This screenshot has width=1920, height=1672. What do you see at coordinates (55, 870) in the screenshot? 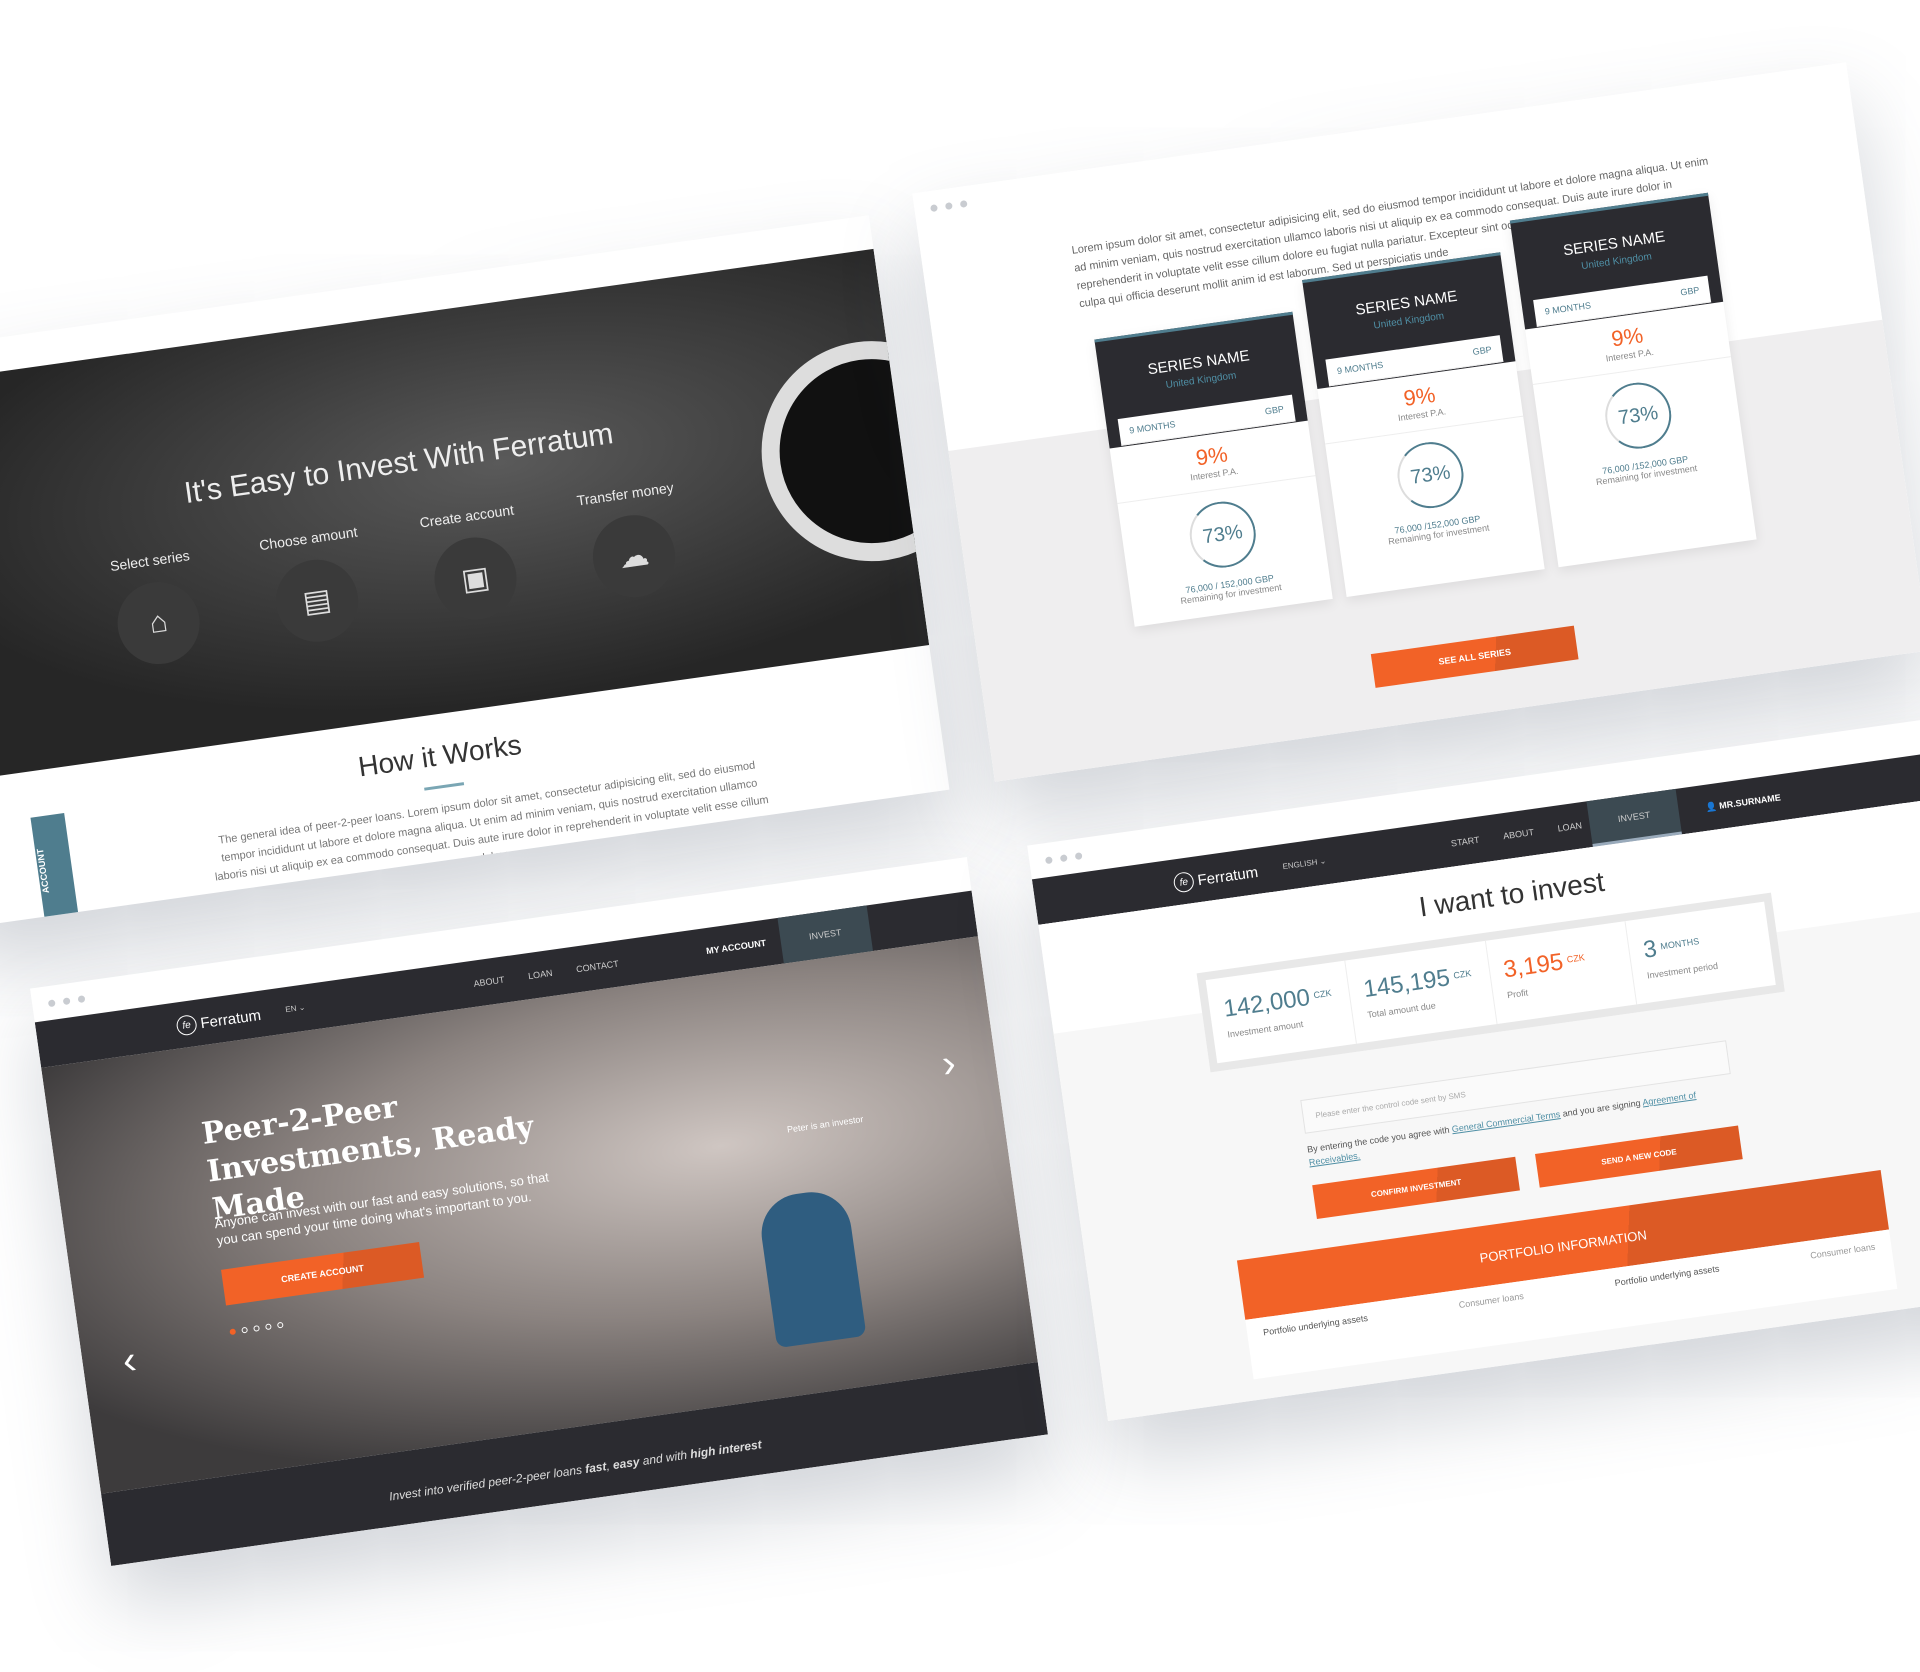
I see `account-side-tab: ACCOUNT` at bounding box center [55, 870].